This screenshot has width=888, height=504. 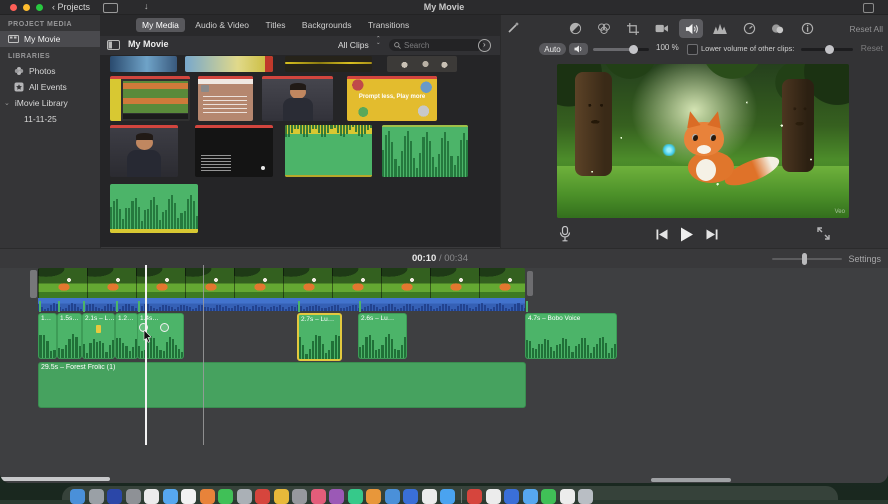 What do you see at coordinates (436, 45) in the screenshot?
I see `search-input: Search` at bounding box center [436, 45].